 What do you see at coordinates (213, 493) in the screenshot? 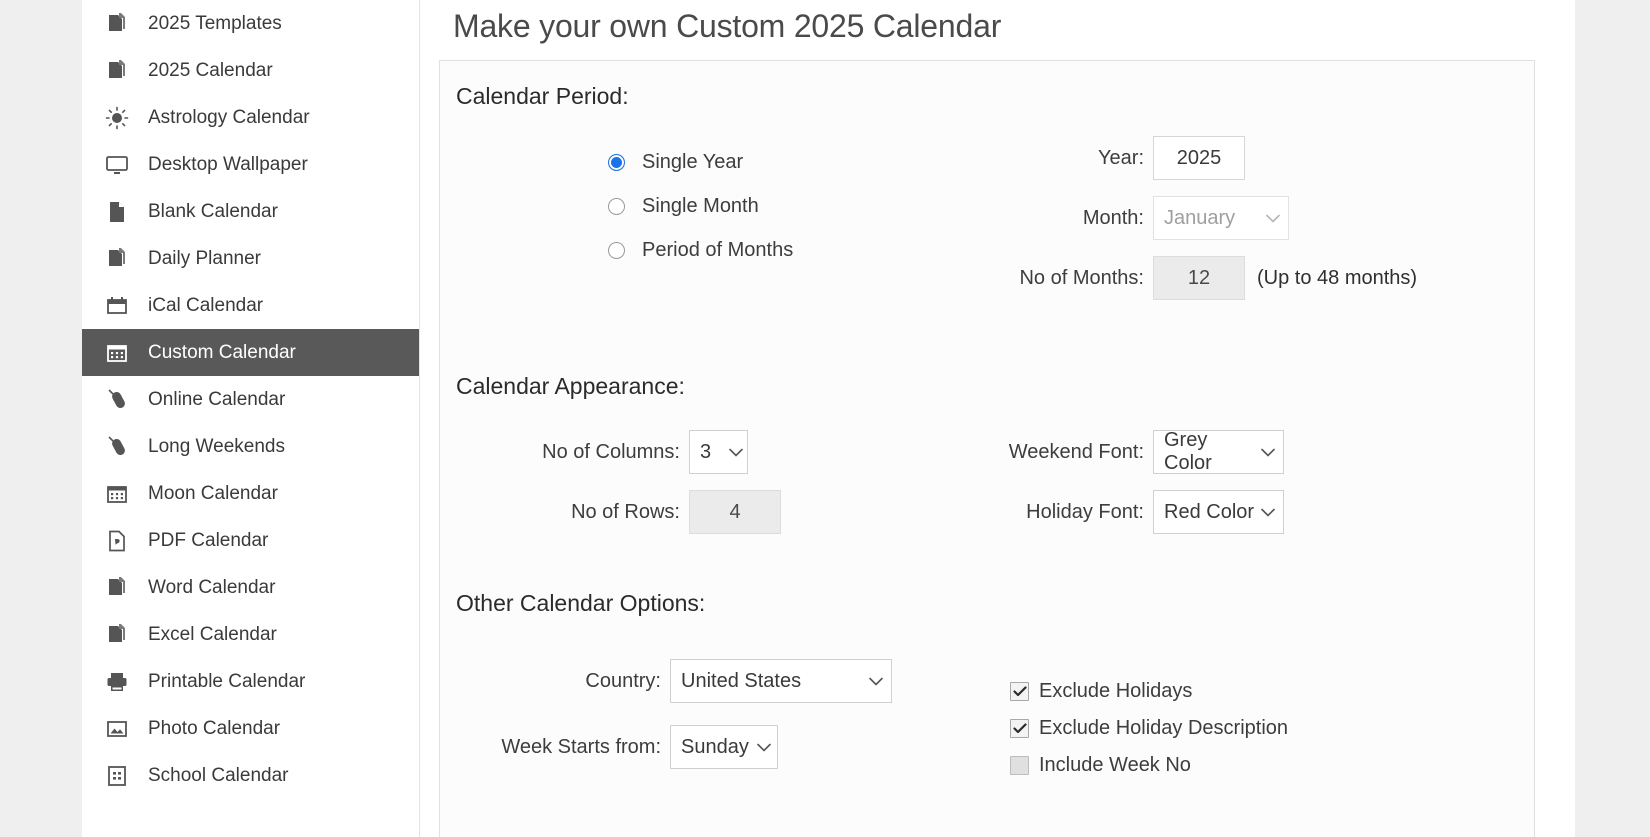
I see `sidebar-item-label: Moon Calendar` at bounding box center [213, 493].